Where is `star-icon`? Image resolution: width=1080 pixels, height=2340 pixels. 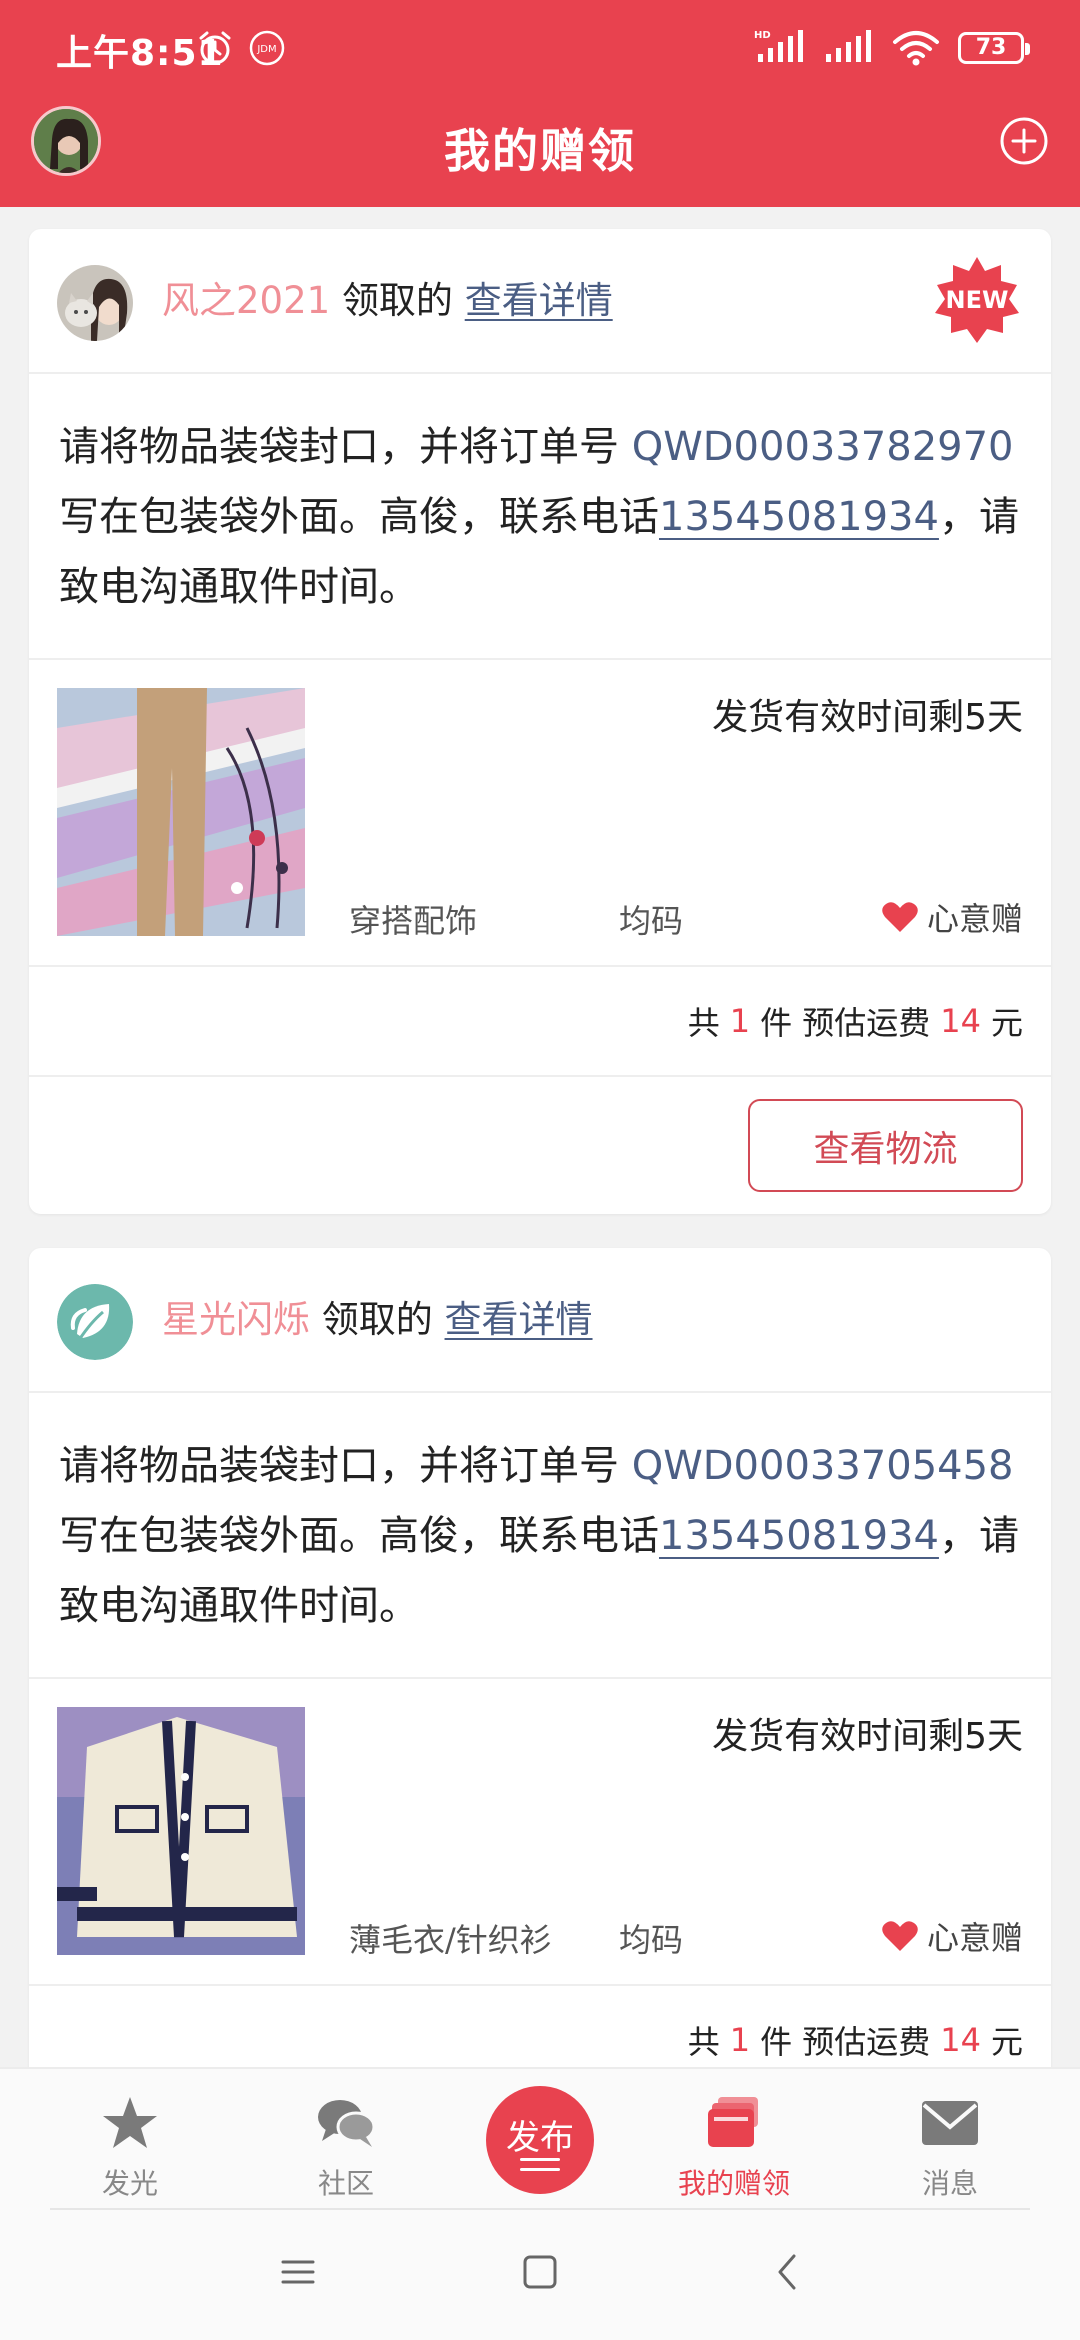 star-icon is located at coordinates (130, 2122).